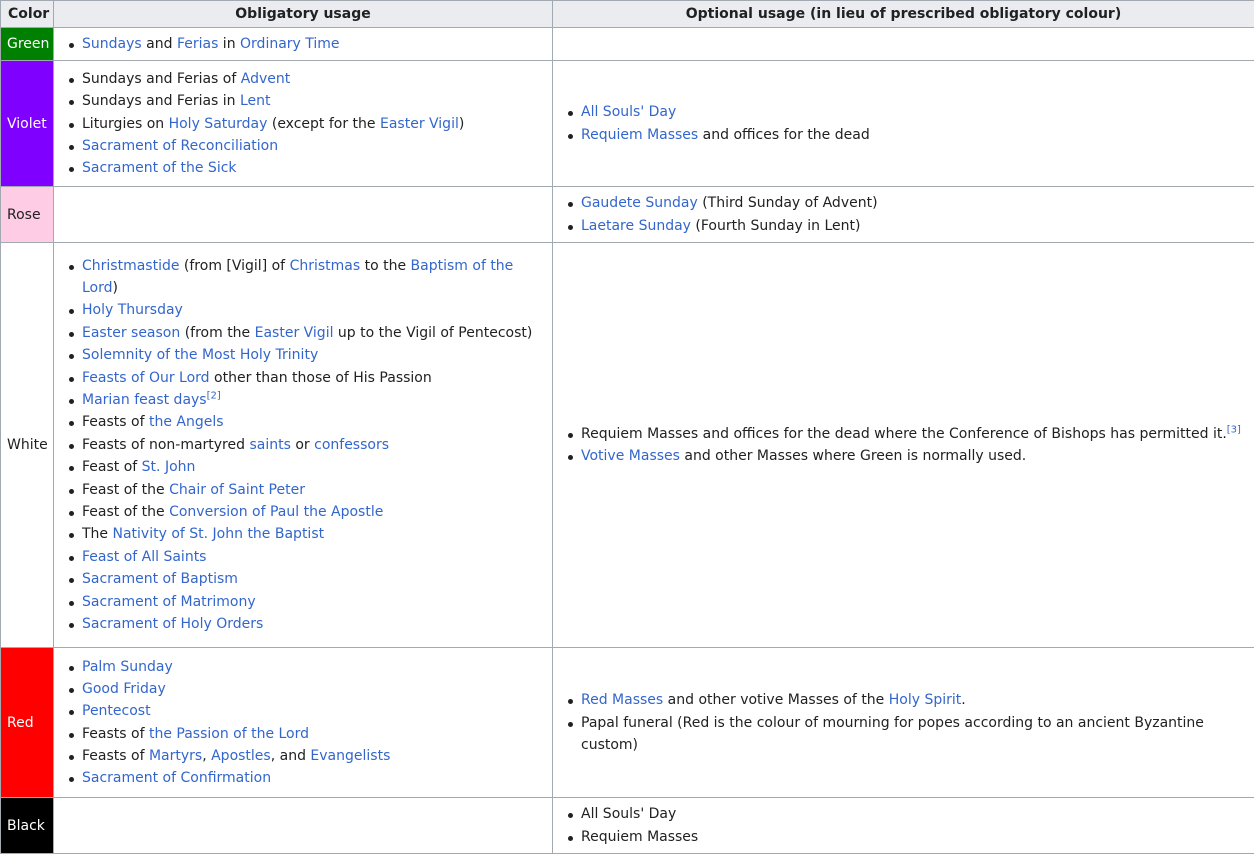 The height and width of the screenshot is (854, 1254). What do you see at coordinates (908, 135) in the screenshot?
I see `list-item: Requiem Masses and offices for the dead` at bounding box center [908, 135].